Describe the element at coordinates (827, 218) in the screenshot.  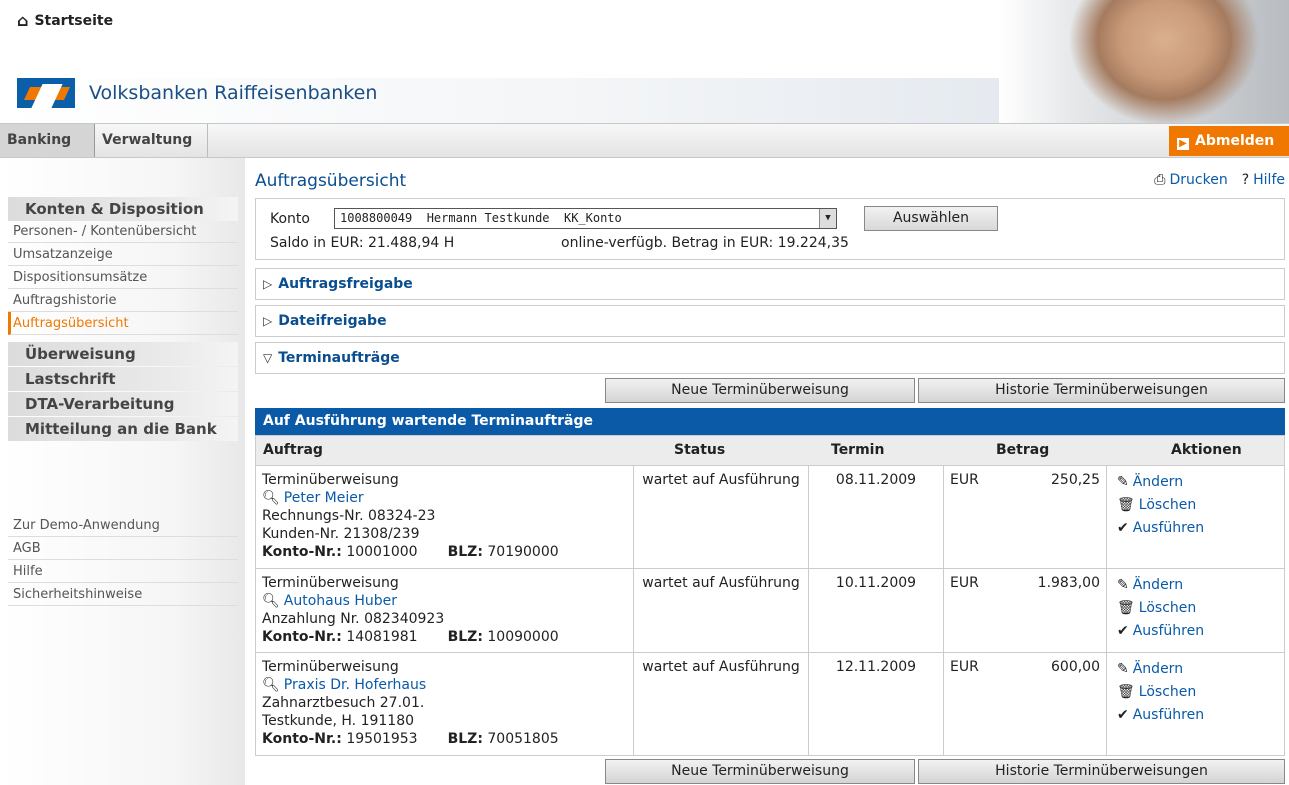
I see `chevron-down-icon: ▼` at that location.